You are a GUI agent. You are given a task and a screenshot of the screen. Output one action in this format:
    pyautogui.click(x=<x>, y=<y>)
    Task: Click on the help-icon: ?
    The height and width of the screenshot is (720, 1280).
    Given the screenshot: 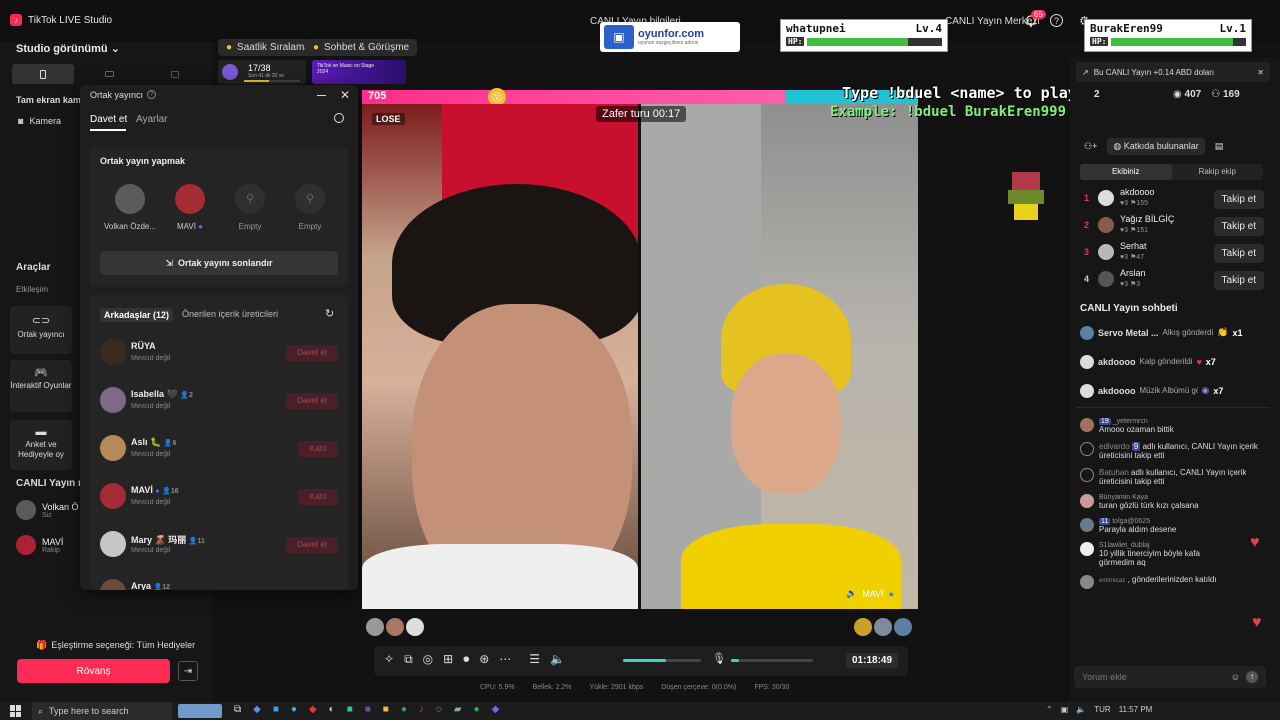 What is the action you would take?
    pyautogui.click(x=1056, y=20)
    